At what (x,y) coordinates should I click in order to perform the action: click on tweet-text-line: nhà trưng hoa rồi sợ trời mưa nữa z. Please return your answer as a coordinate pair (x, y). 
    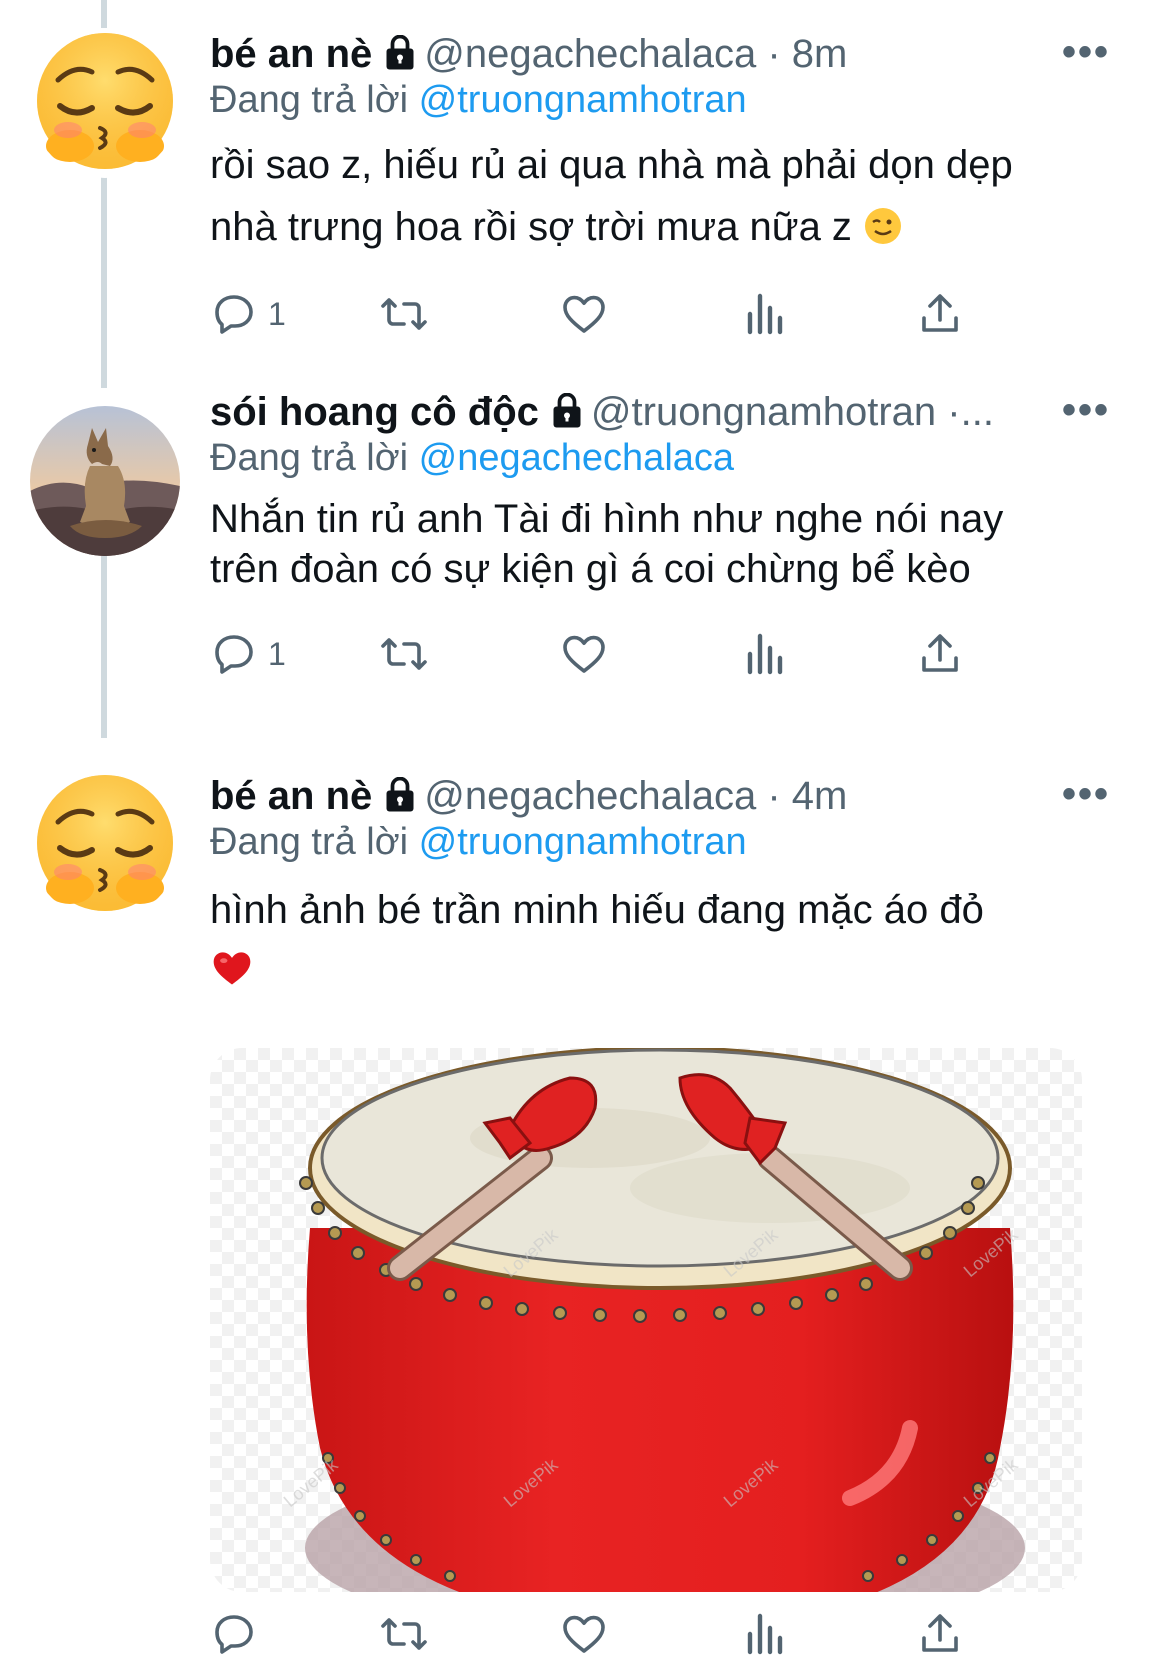
    Looking at the image, I should click on (660, 230).